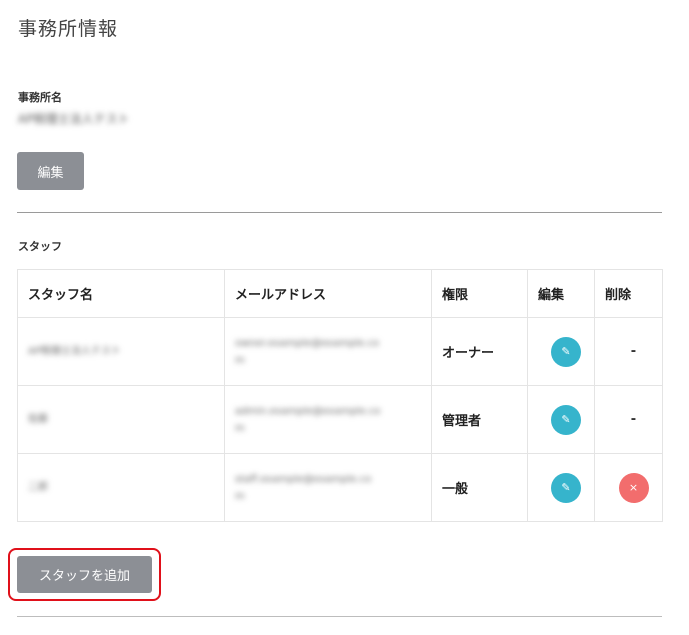 This screenshot has width=689, height=635. I want to click on table-header-row: スタッフ名 メールアドレス 権限 編集 削除, so click(340, 293).